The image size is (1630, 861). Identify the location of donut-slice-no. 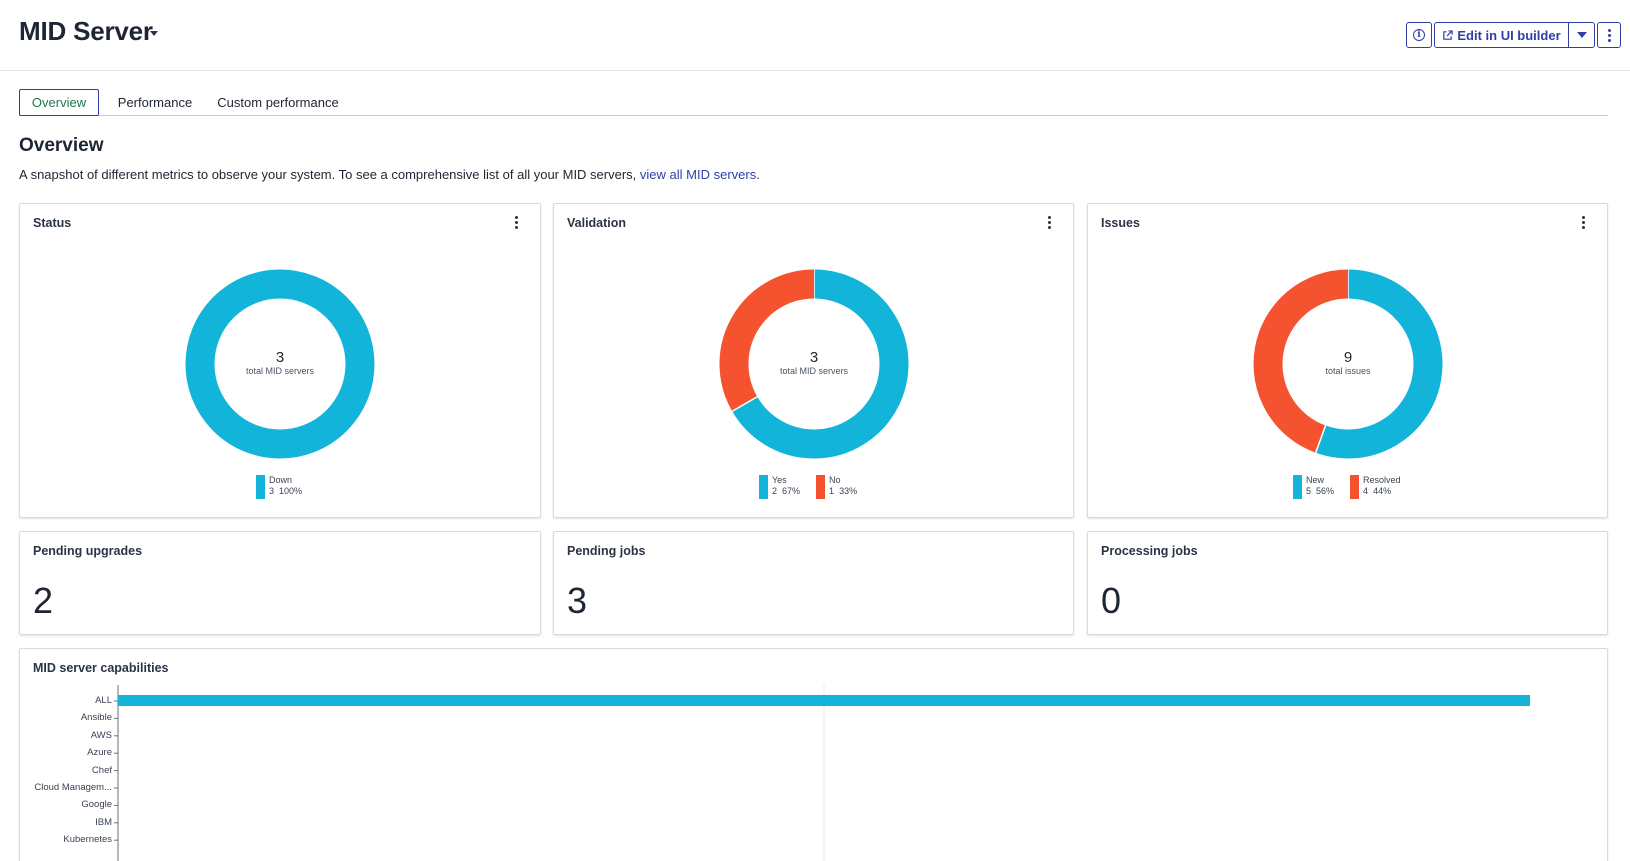
(767, 340).